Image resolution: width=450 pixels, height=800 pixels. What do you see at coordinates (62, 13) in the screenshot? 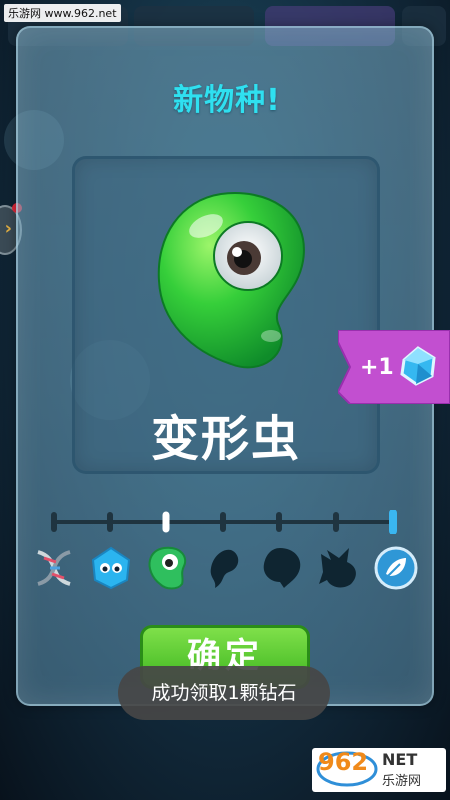
I see `site-watermark-top: 乐游网 www.962.net` at bounding box center [62, 13].